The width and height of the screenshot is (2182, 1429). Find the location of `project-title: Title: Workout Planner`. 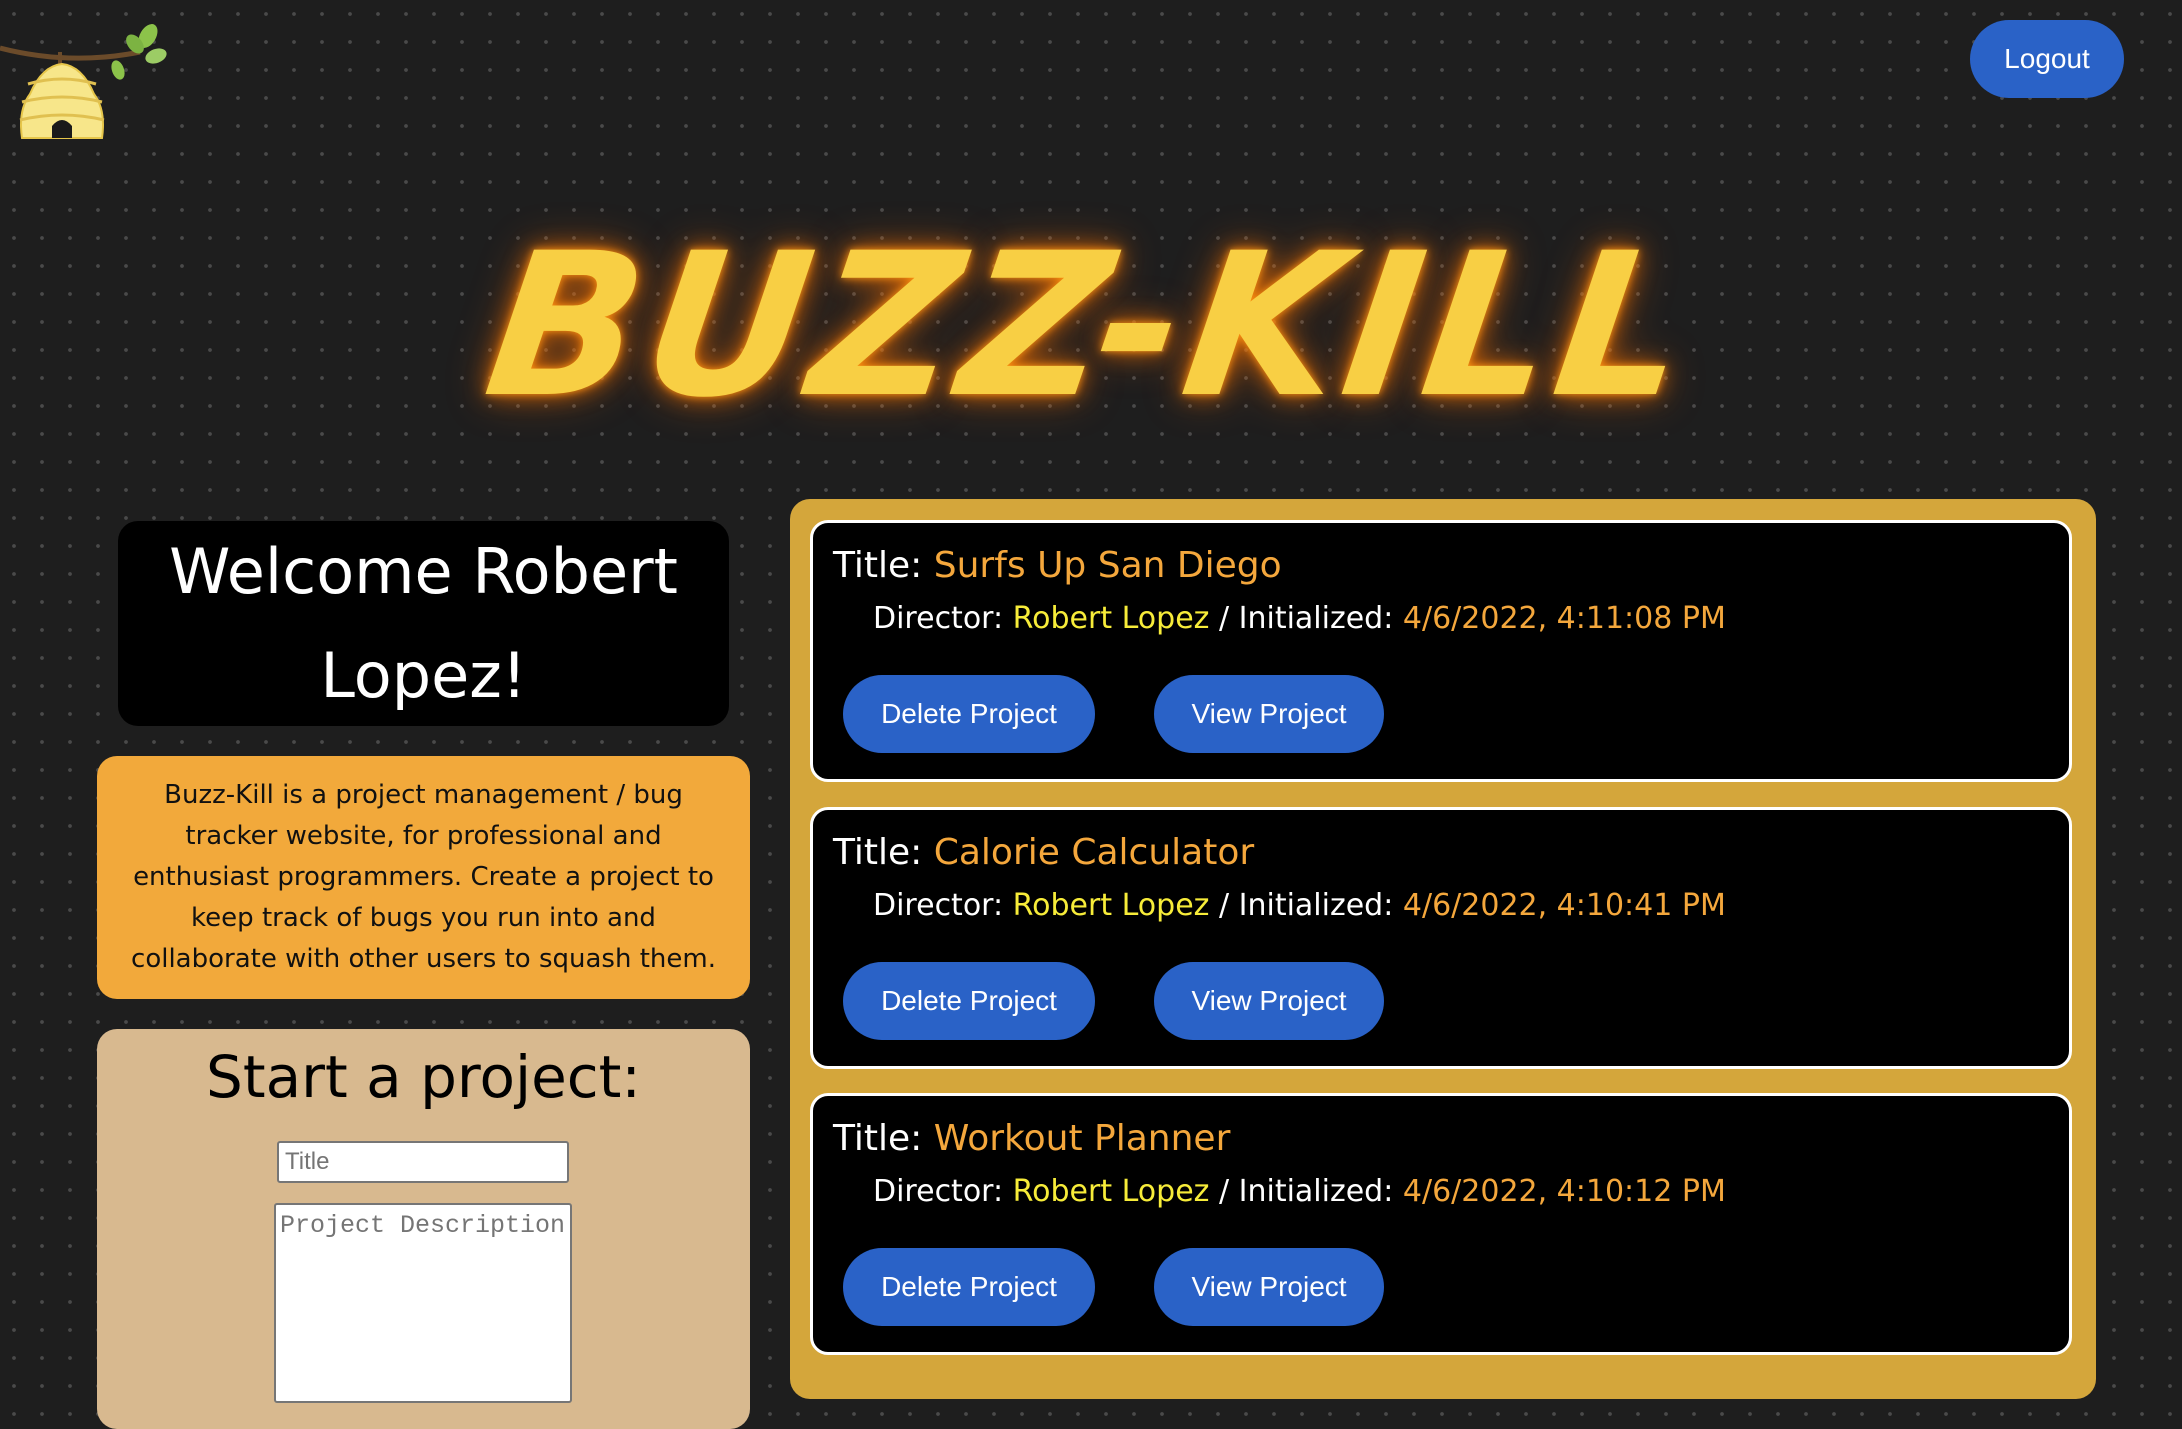

project-title: Title: Workout Planner is located at coordinates (1031, 1138).